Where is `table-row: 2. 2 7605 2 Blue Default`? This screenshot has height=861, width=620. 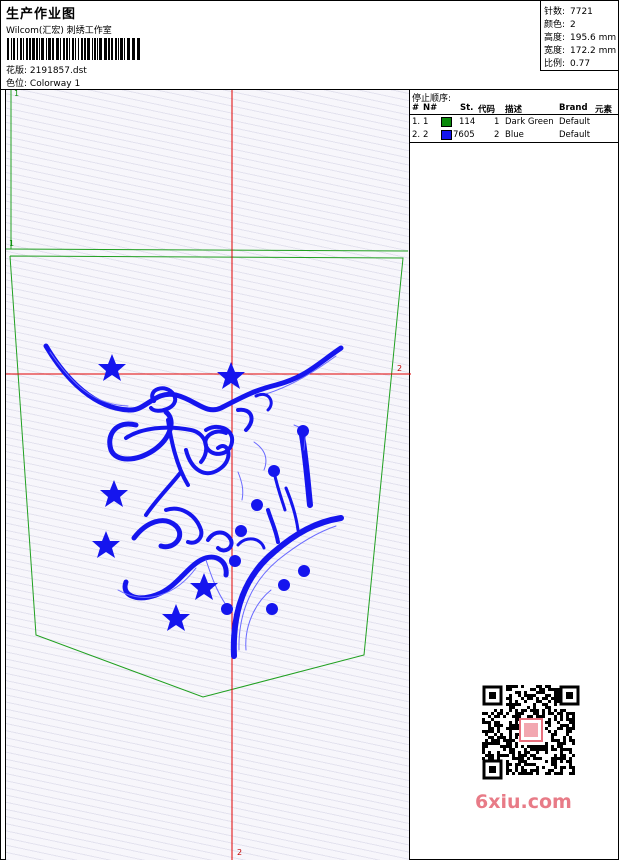 table-row: 2. 2 7605 2 Blue Default is located at coordinates (501, 136).